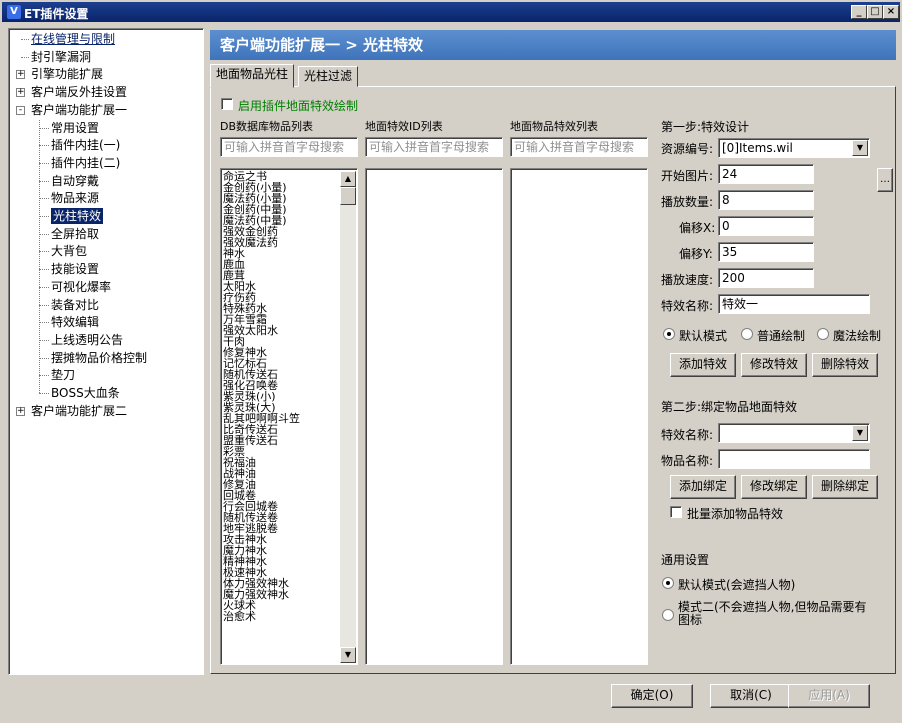  Describe the element at coordinates (774, 487) in the screenshot. I see `modify-binding-button: 修改绑定` at that location.